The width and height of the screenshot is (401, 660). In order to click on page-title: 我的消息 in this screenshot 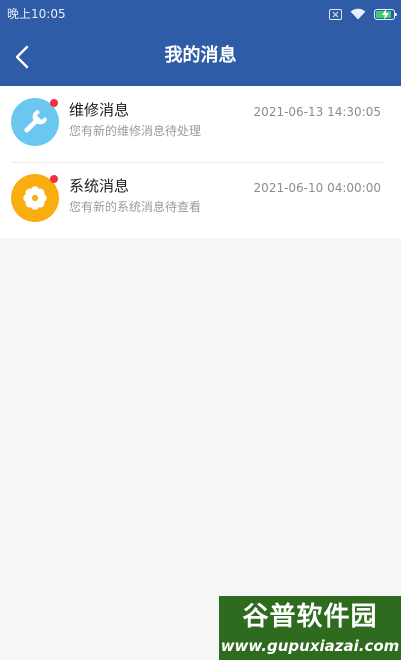, I will do `click(200, 55)`.